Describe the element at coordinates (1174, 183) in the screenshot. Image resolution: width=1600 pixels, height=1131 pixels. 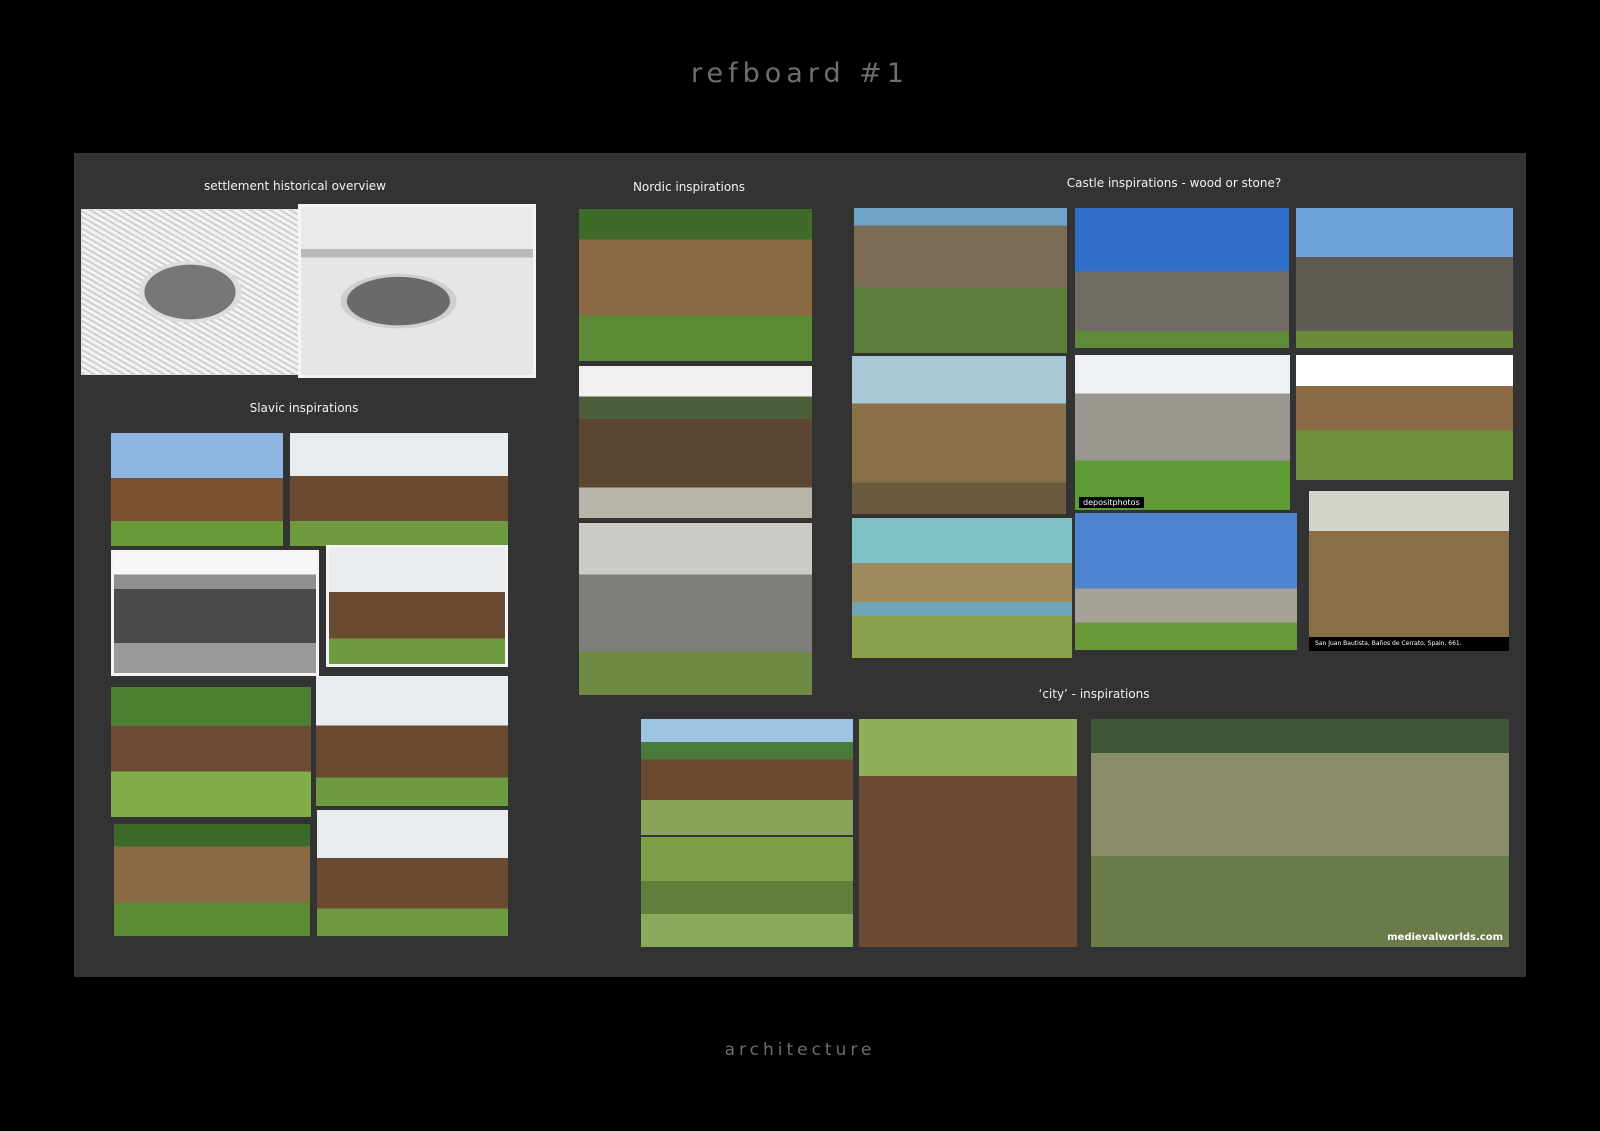
I see `section-title-castle: Castle inspirations - wood or stone?` at that location.